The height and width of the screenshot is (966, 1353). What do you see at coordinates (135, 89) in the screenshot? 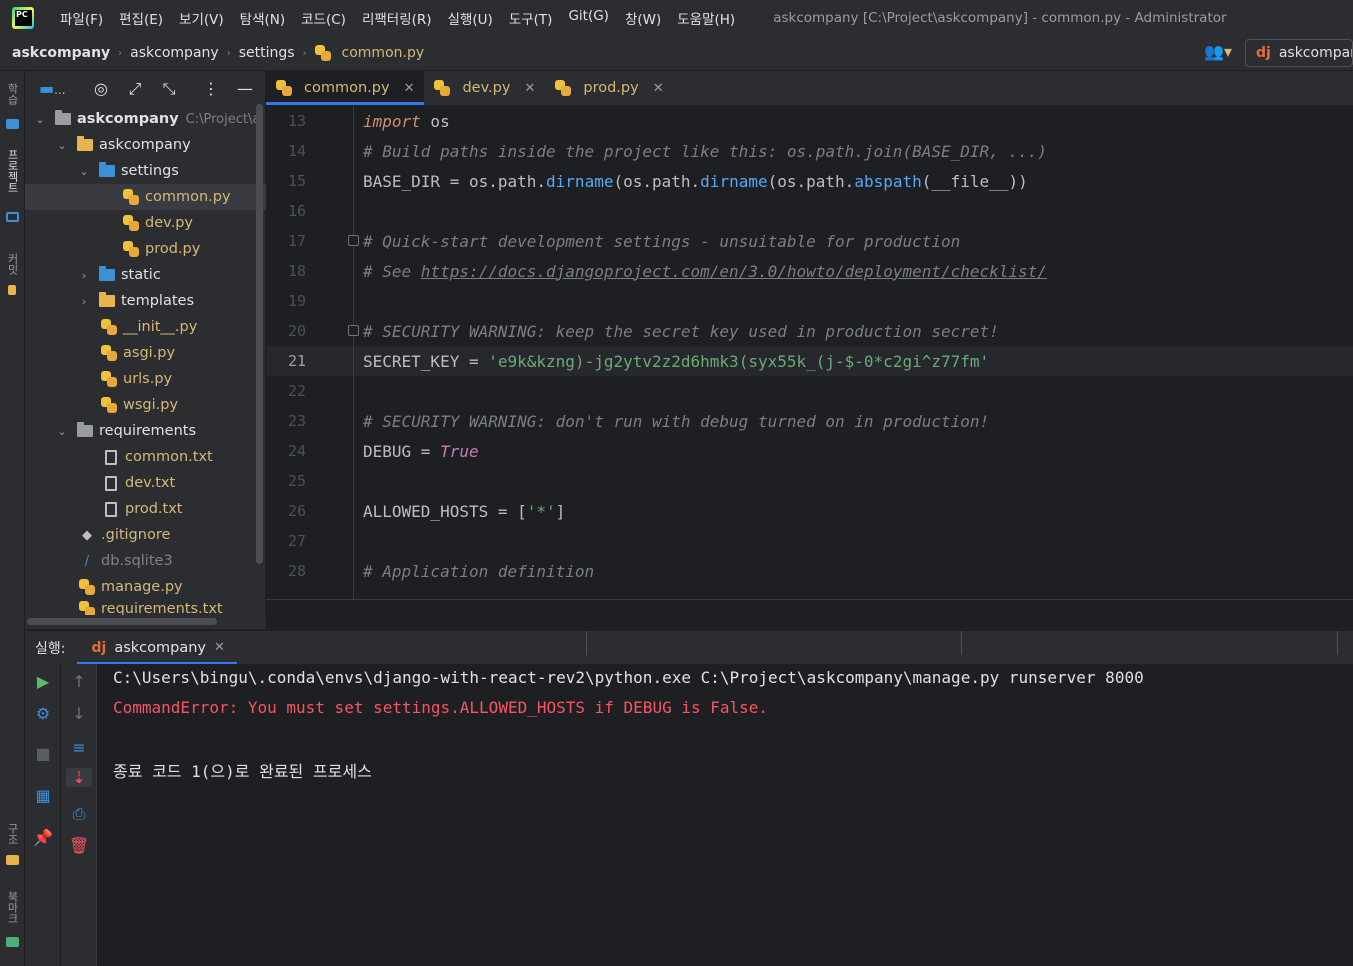
I see `expand-all-icon: ⤢` at bounding box center [135, 89].